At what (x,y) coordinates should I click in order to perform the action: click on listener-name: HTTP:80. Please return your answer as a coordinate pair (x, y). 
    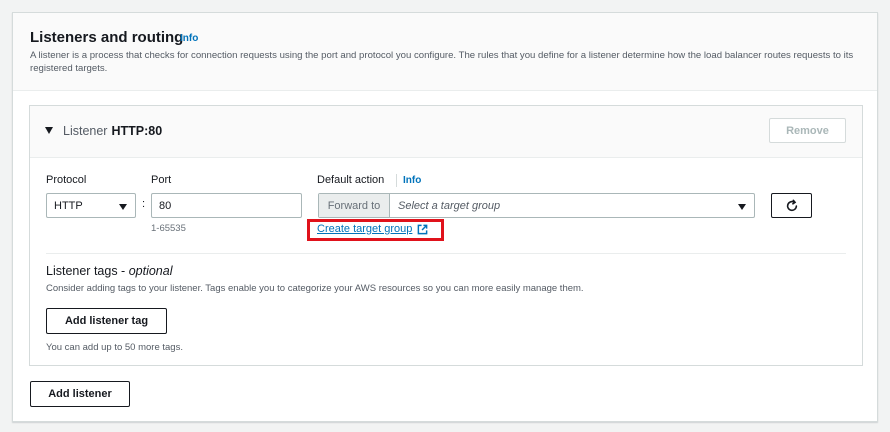
    Looking at the image, I should click on (137, 131).